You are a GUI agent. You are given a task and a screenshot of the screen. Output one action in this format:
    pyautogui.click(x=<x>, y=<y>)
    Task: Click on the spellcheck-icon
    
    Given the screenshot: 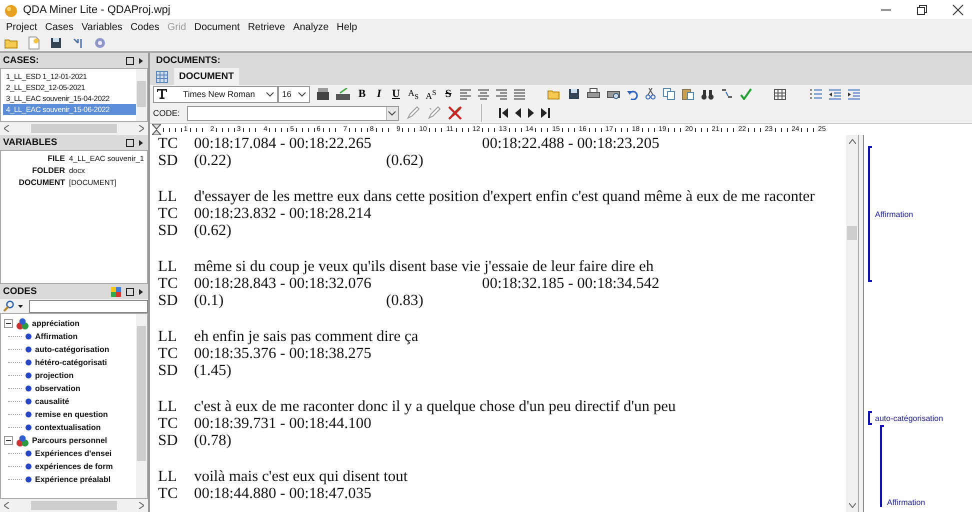 What is the action you would take?
    pyautogui.click(x=746, y=94)
    